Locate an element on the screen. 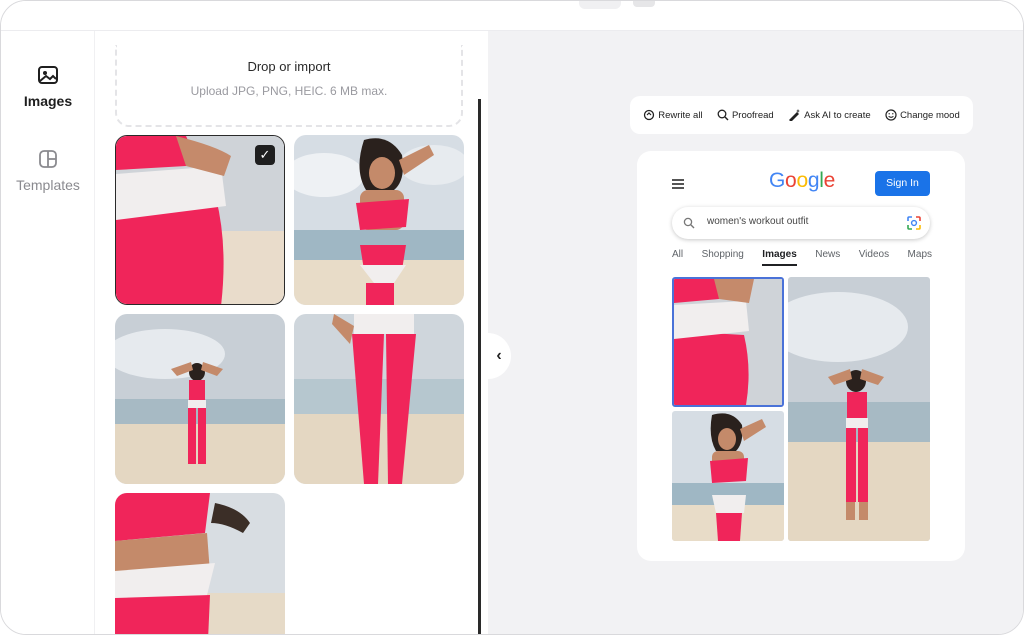  photo-legs is located at coordinates (379, 399).